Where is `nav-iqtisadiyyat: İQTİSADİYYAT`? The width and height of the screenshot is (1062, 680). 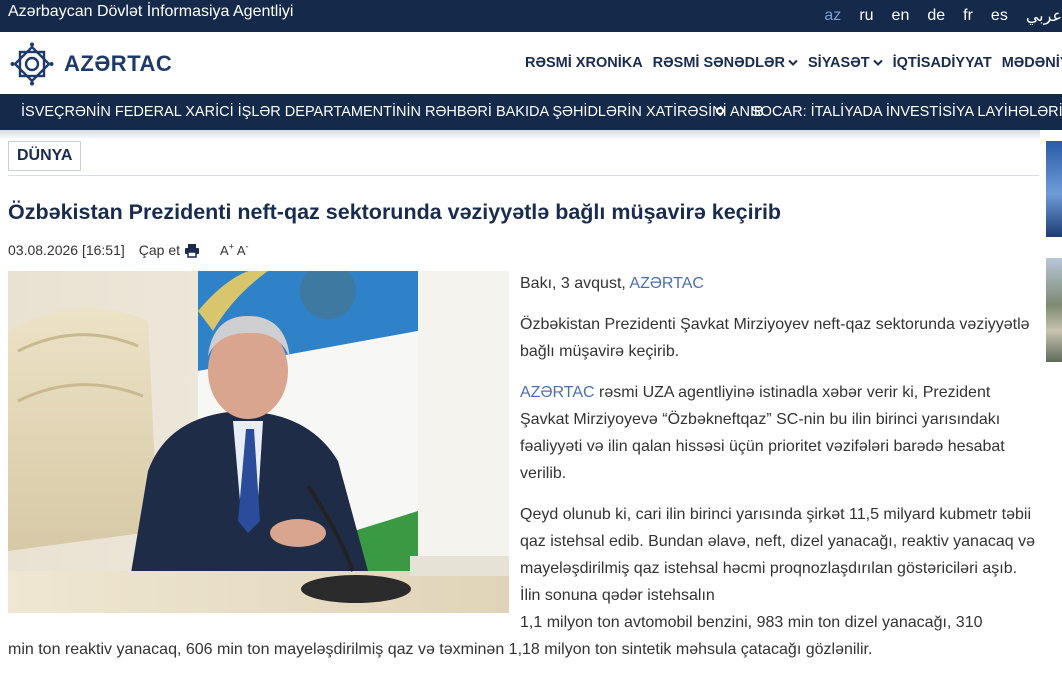
nav-iqtisadiyyat: İQTİSADİYYAT is located at coordinates (942, 63).